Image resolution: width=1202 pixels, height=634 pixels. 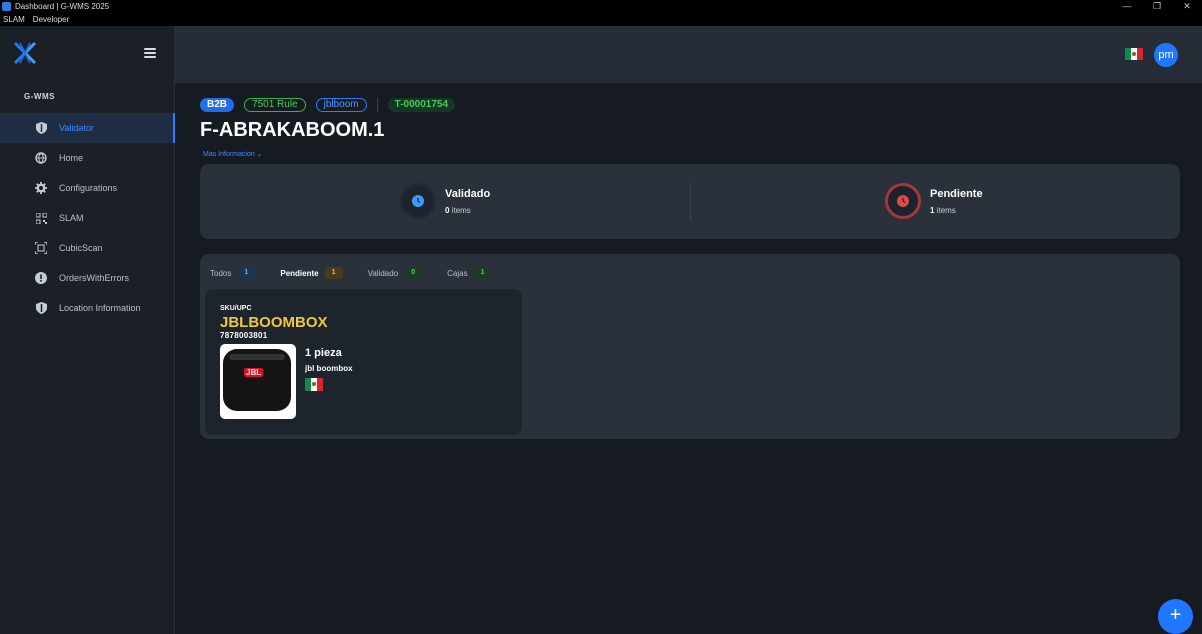 What do you see at coordinates (41, 248) in the screenshot?
I see `scan-icon` at bounding box center [41, 248].